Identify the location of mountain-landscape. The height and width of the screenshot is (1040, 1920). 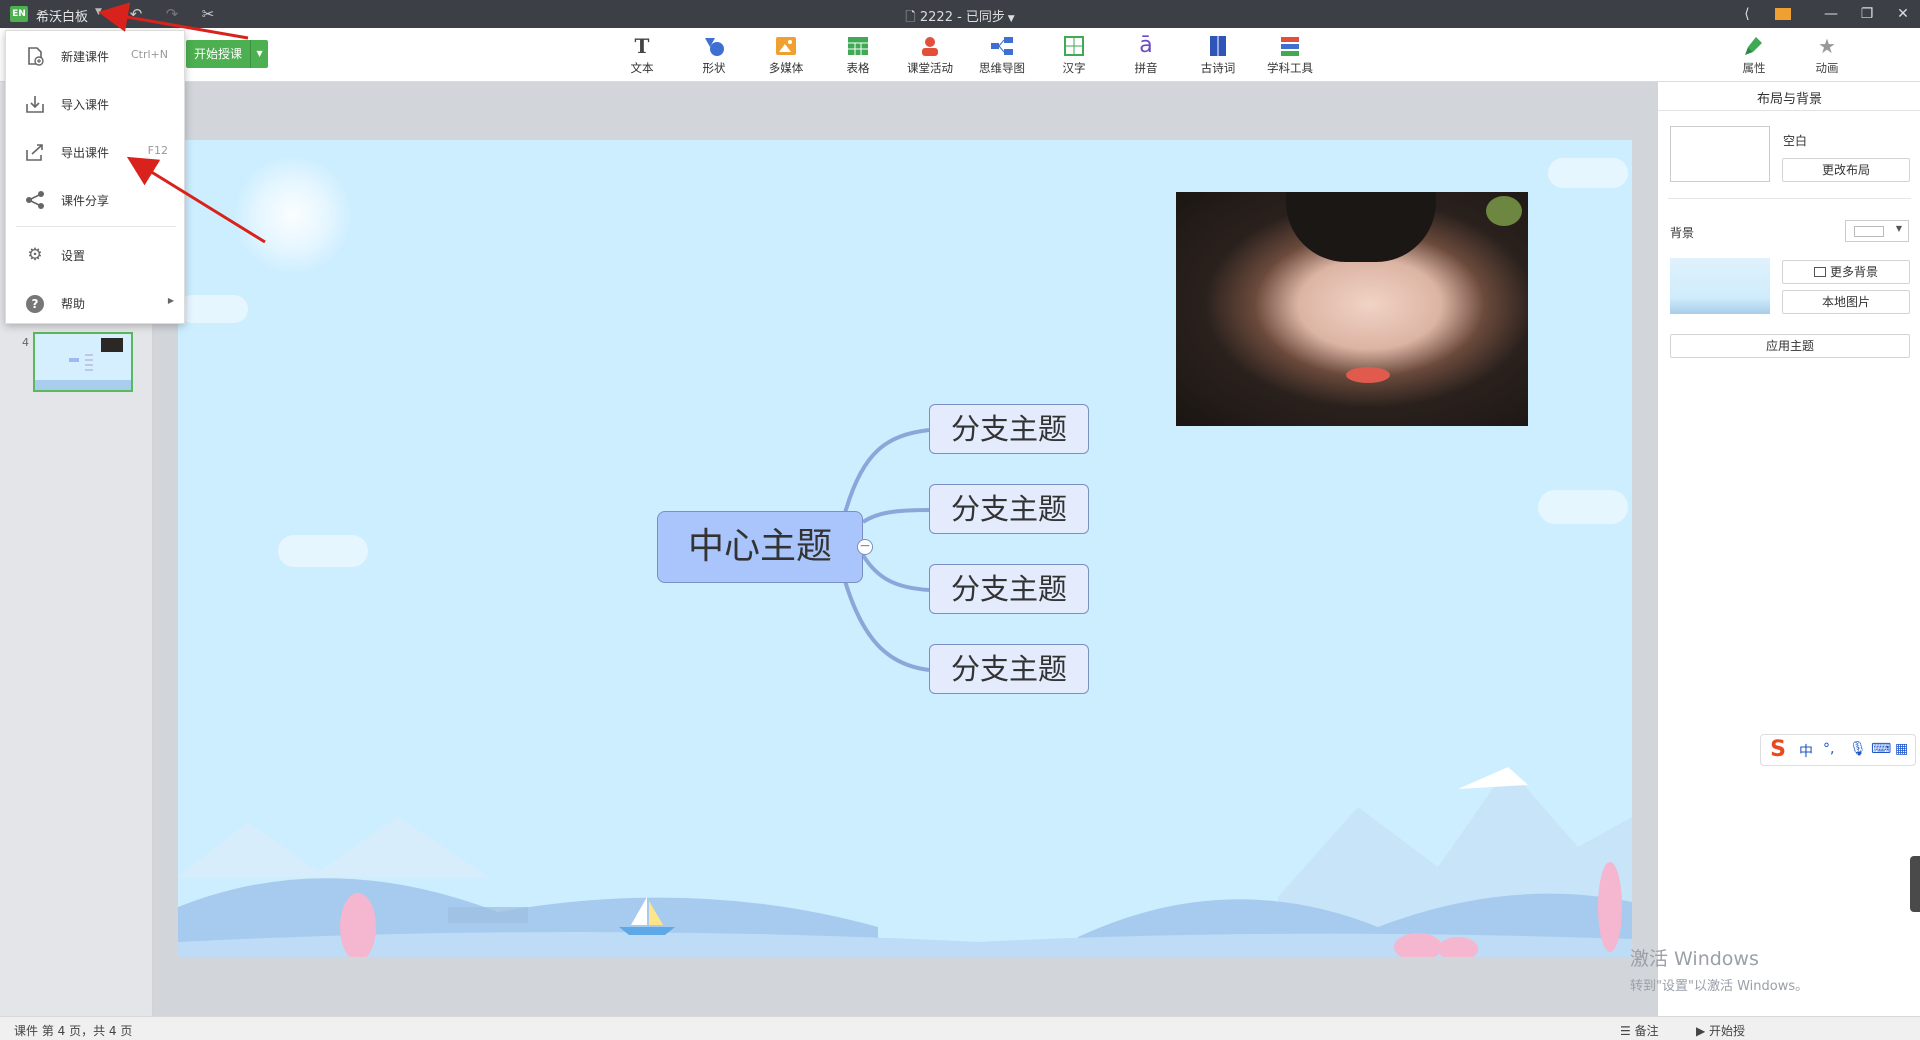
(905, 862).